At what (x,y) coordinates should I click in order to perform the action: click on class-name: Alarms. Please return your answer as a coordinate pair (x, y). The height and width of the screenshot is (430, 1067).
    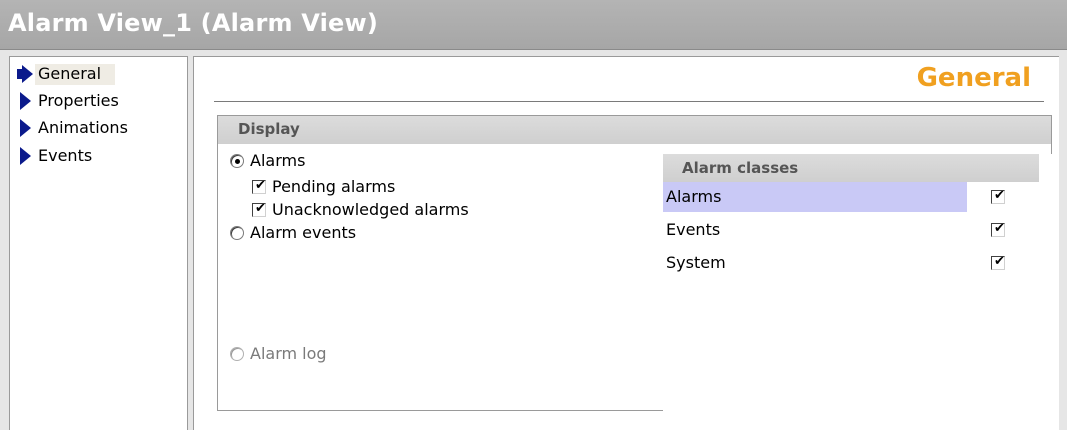
    Looking at the image, I should click on (694, 196).